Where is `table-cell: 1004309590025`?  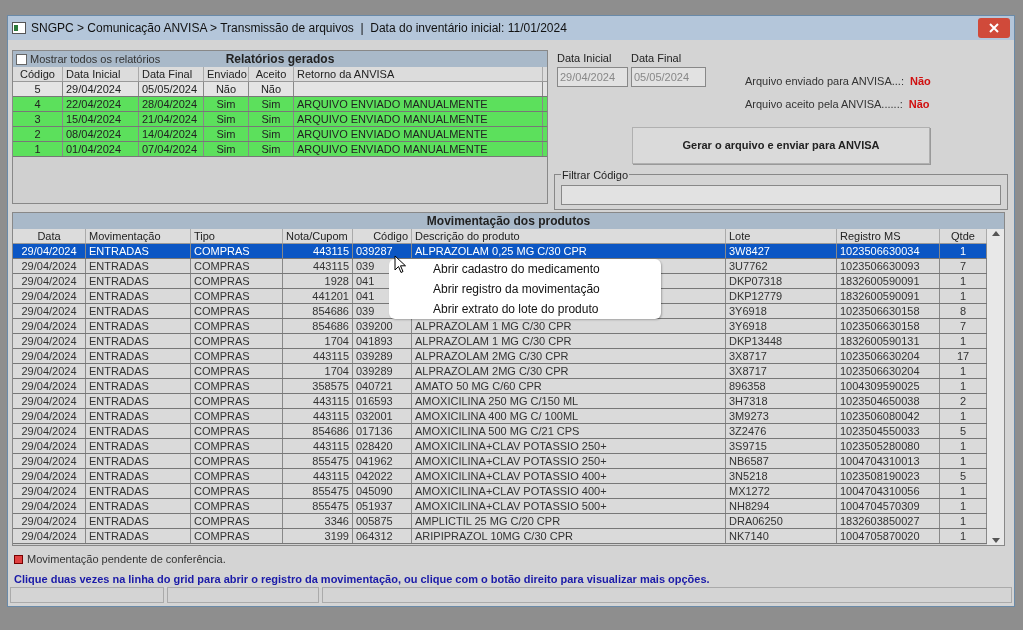
table-cell: 1004309590025 is located at coordinates (888, 386).